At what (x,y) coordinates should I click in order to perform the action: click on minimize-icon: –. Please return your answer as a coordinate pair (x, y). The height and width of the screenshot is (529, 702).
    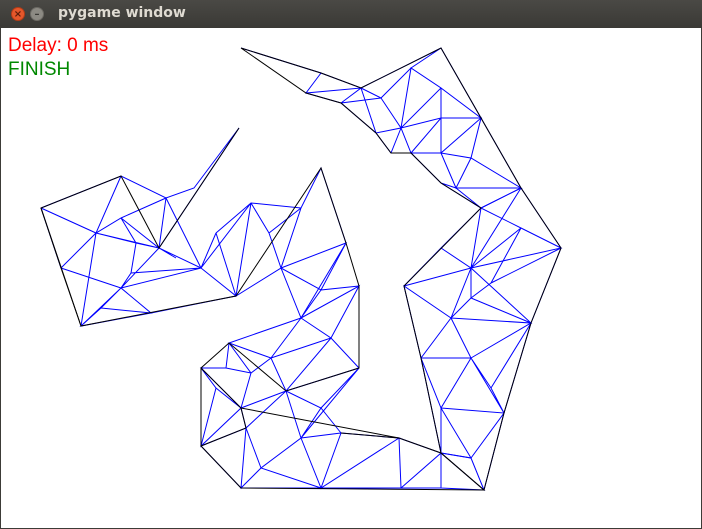
    Looking at the image, I should click on (37, 14).